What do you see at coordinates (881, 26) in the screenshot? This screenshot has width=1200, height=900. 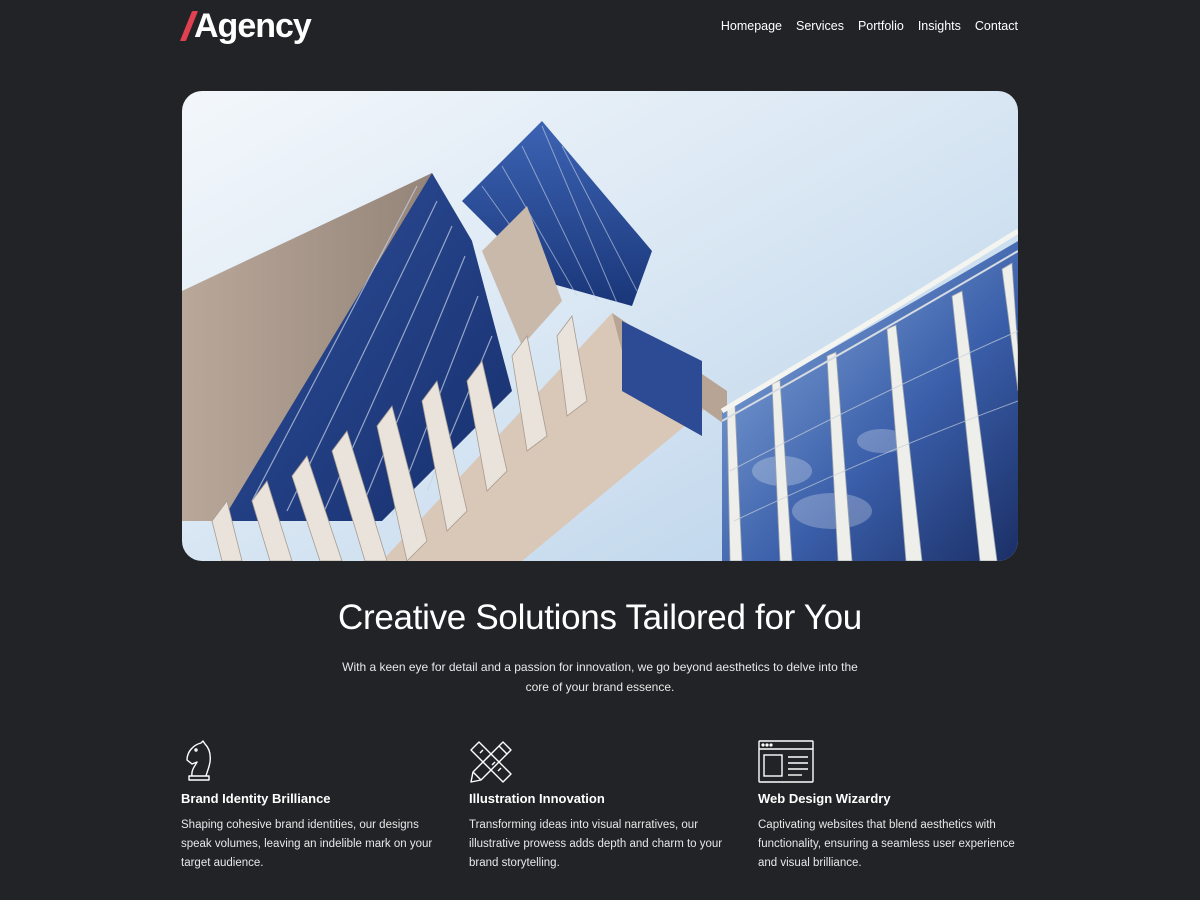 I see `nav-item-portfolio: Portfolio` at bounding box center [881, 26].